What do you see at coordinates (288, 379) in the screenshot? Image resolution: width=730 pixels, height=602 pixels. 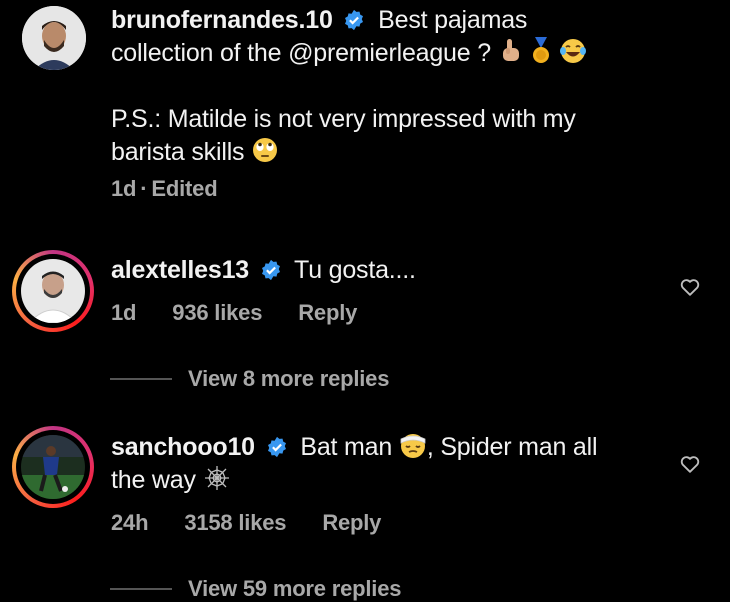 I see `comment-1-view-replies: View 8 more replies` at bounding box center [288, 379].